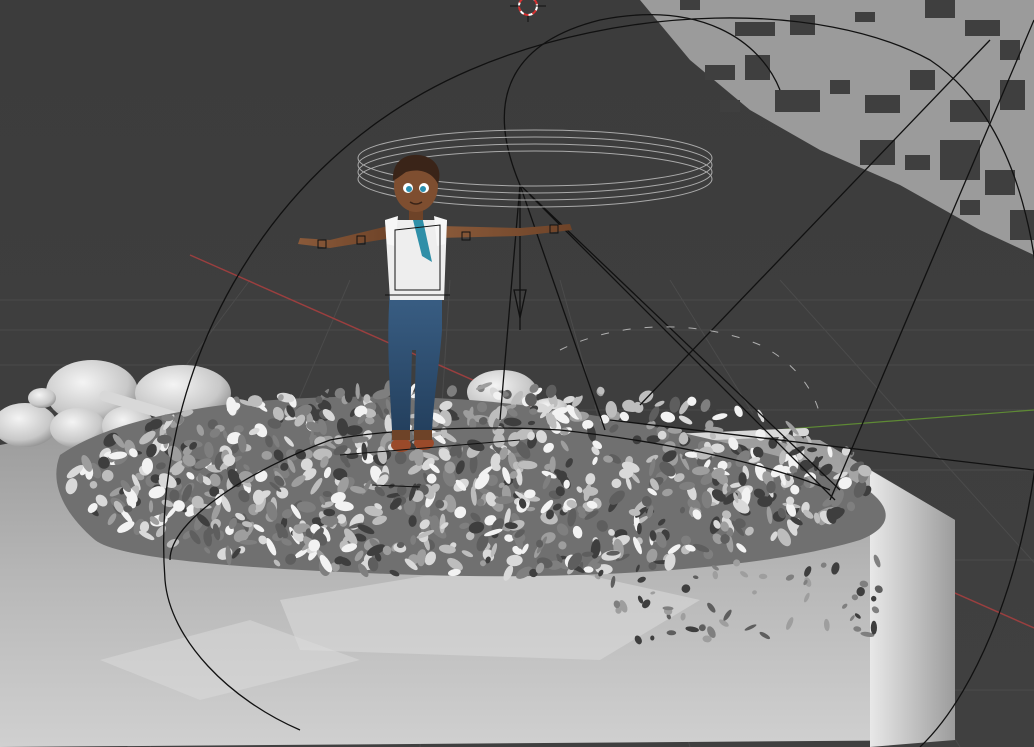  What do you see at coordinates (528, 11) in the screenshot?
I see `3d-cursor` at bounding box center [528, 11].